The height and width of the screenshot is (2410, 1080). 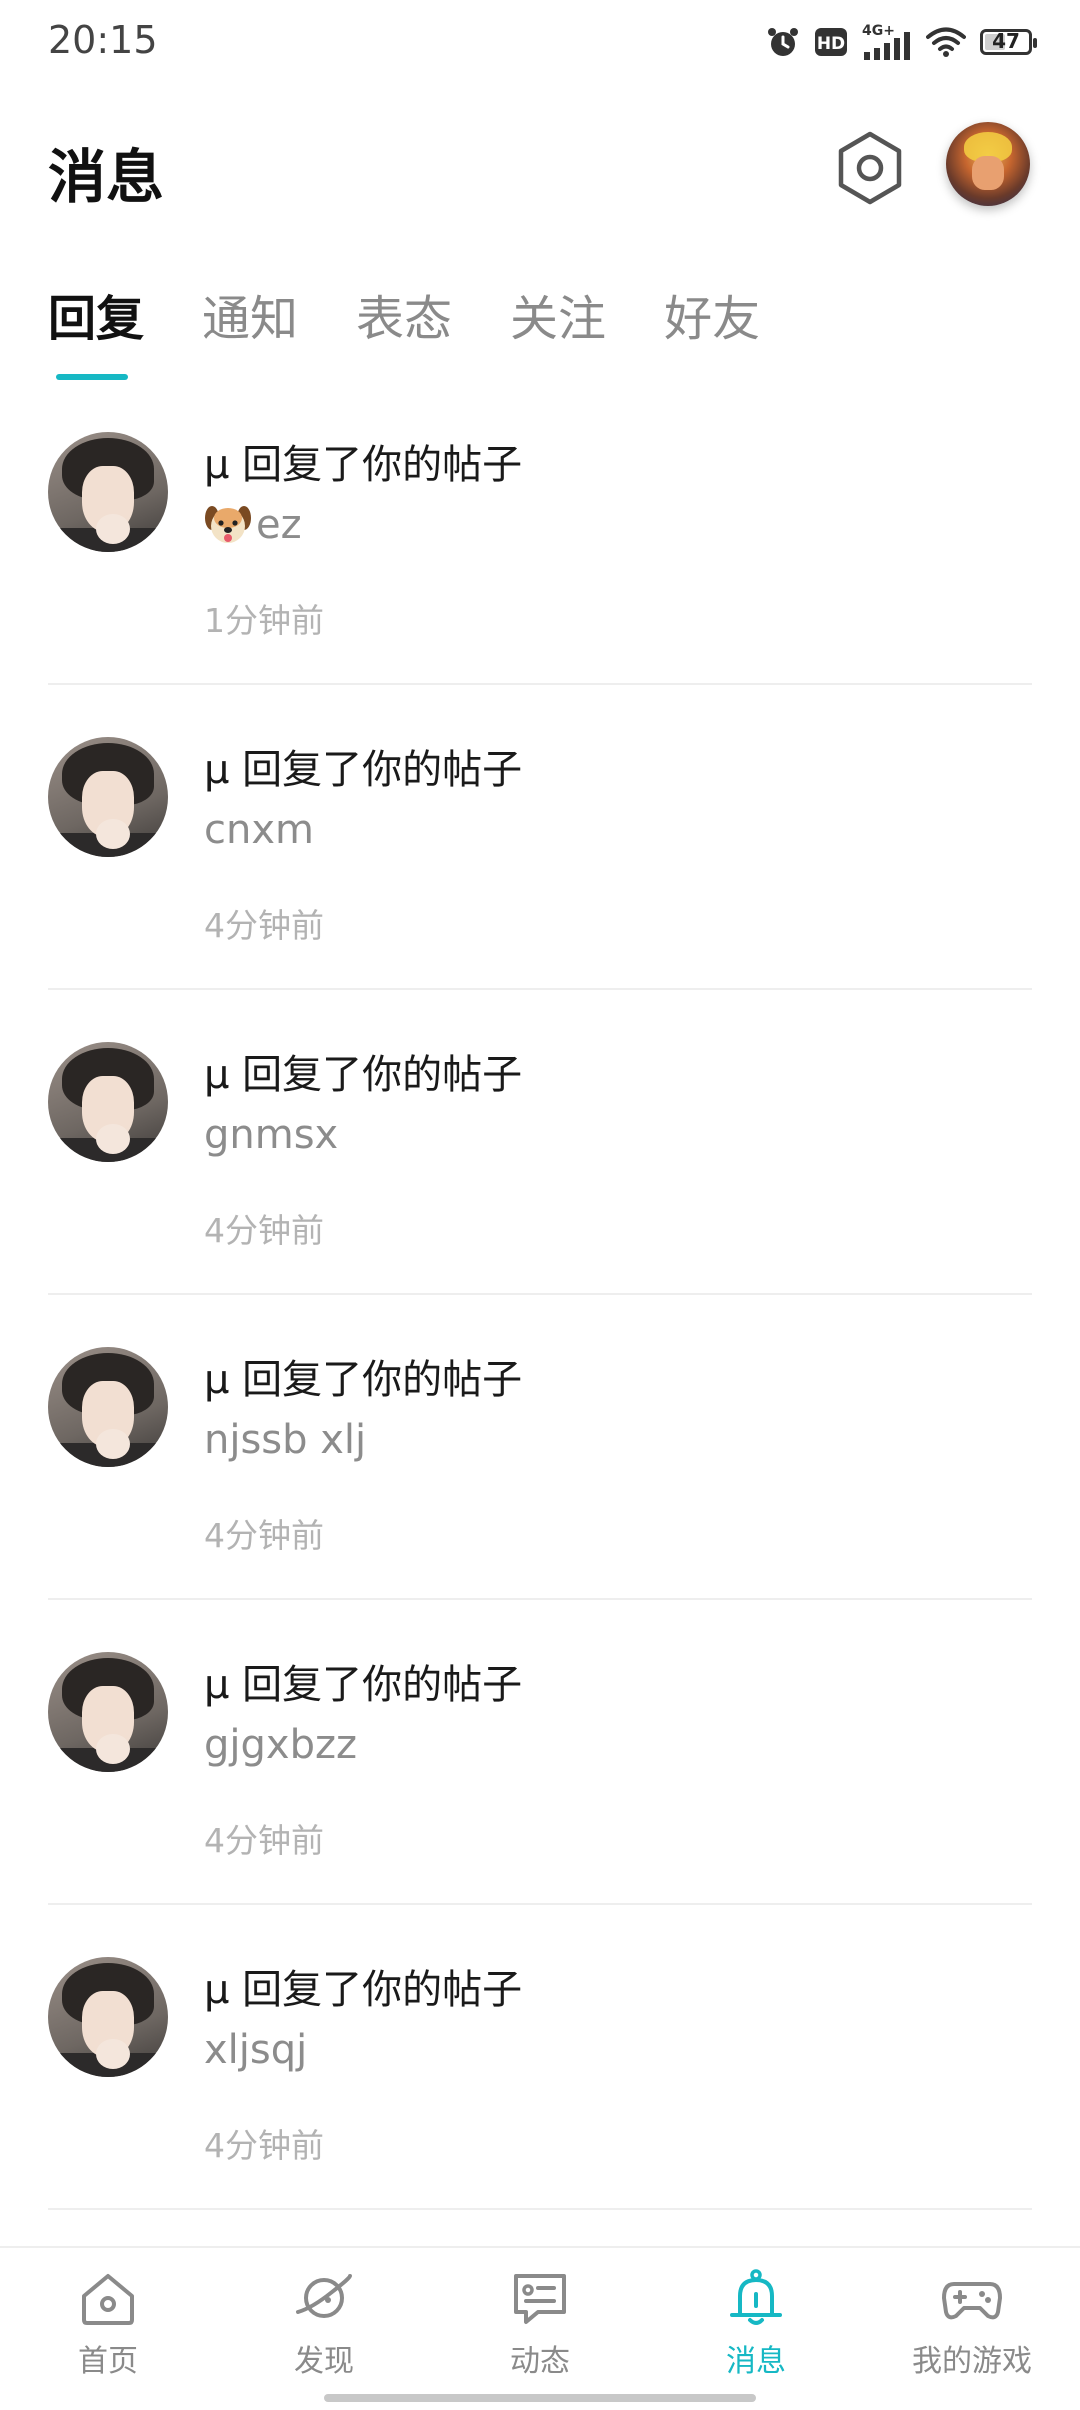 I want to click on network-label: 4G+, so click(x=878, y=31).